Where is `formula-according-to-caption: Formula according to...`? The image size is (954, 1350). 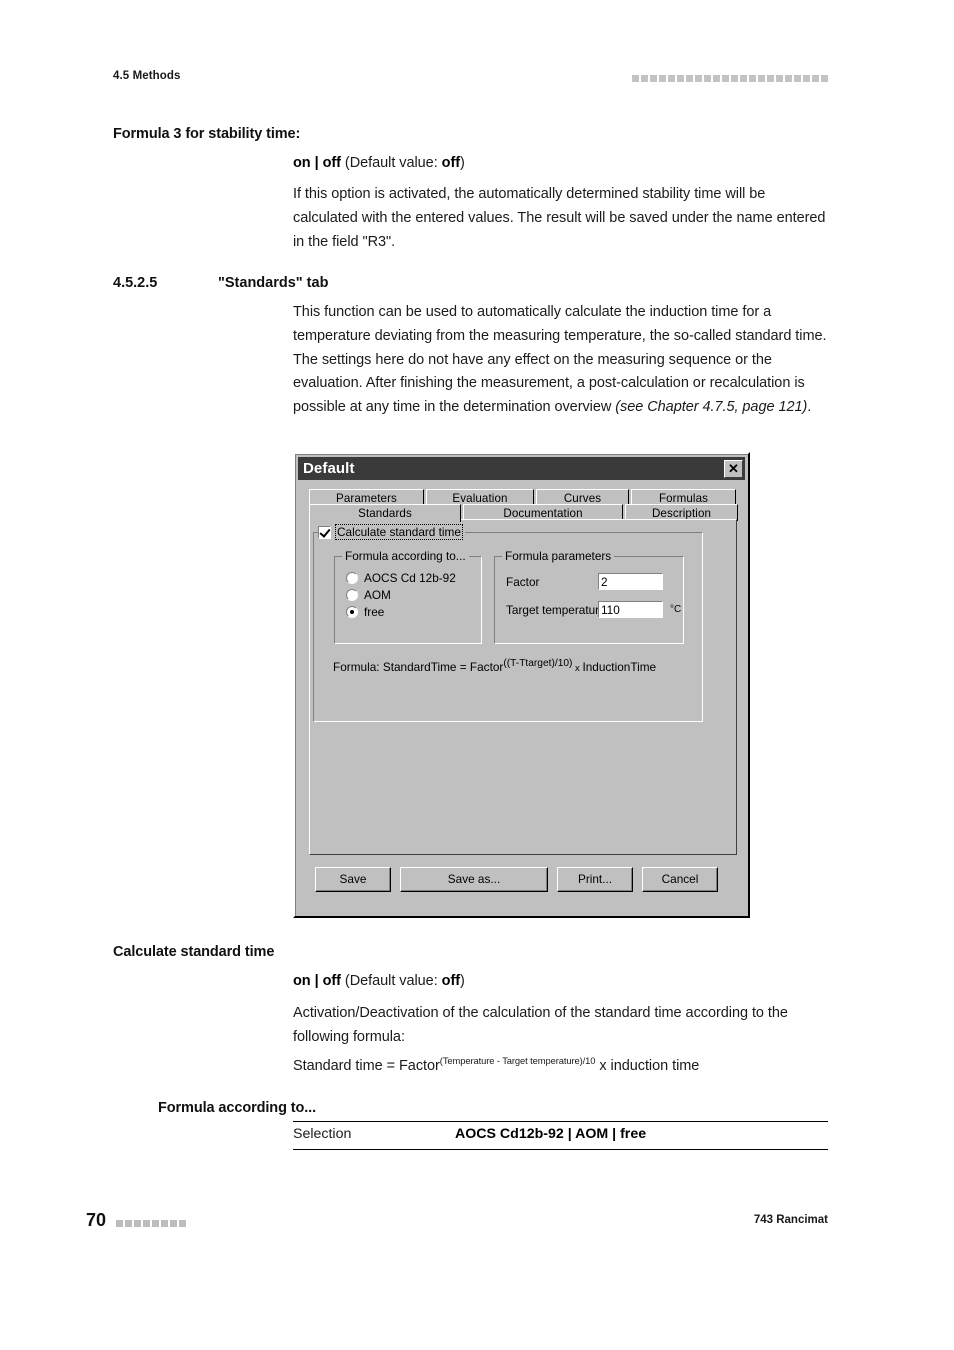
formula-according-to-caption: Formula according to... is located at coordinates (405, 556).